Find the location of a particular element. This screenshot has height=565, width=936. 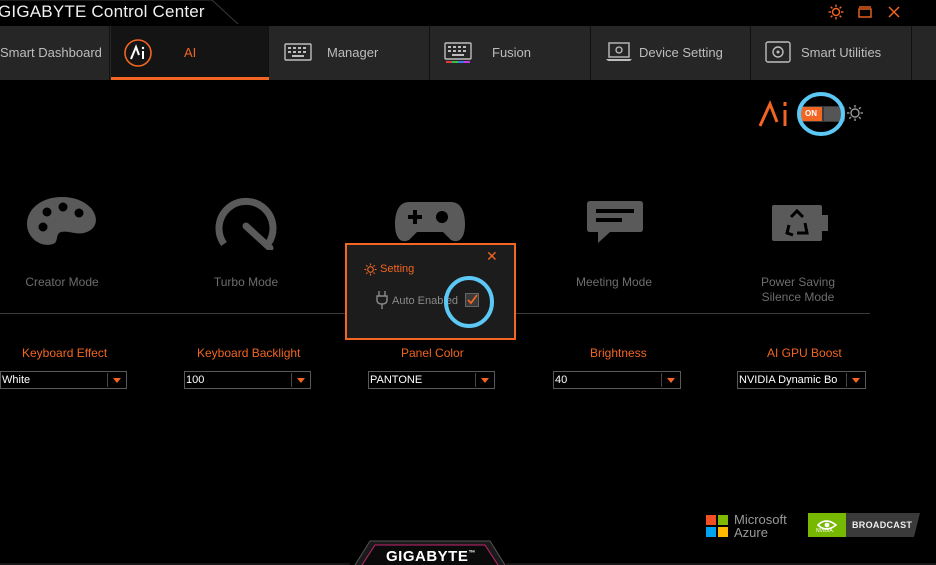

mode-label-turbo: Turbo Mode is located at coordinates (246, 282).